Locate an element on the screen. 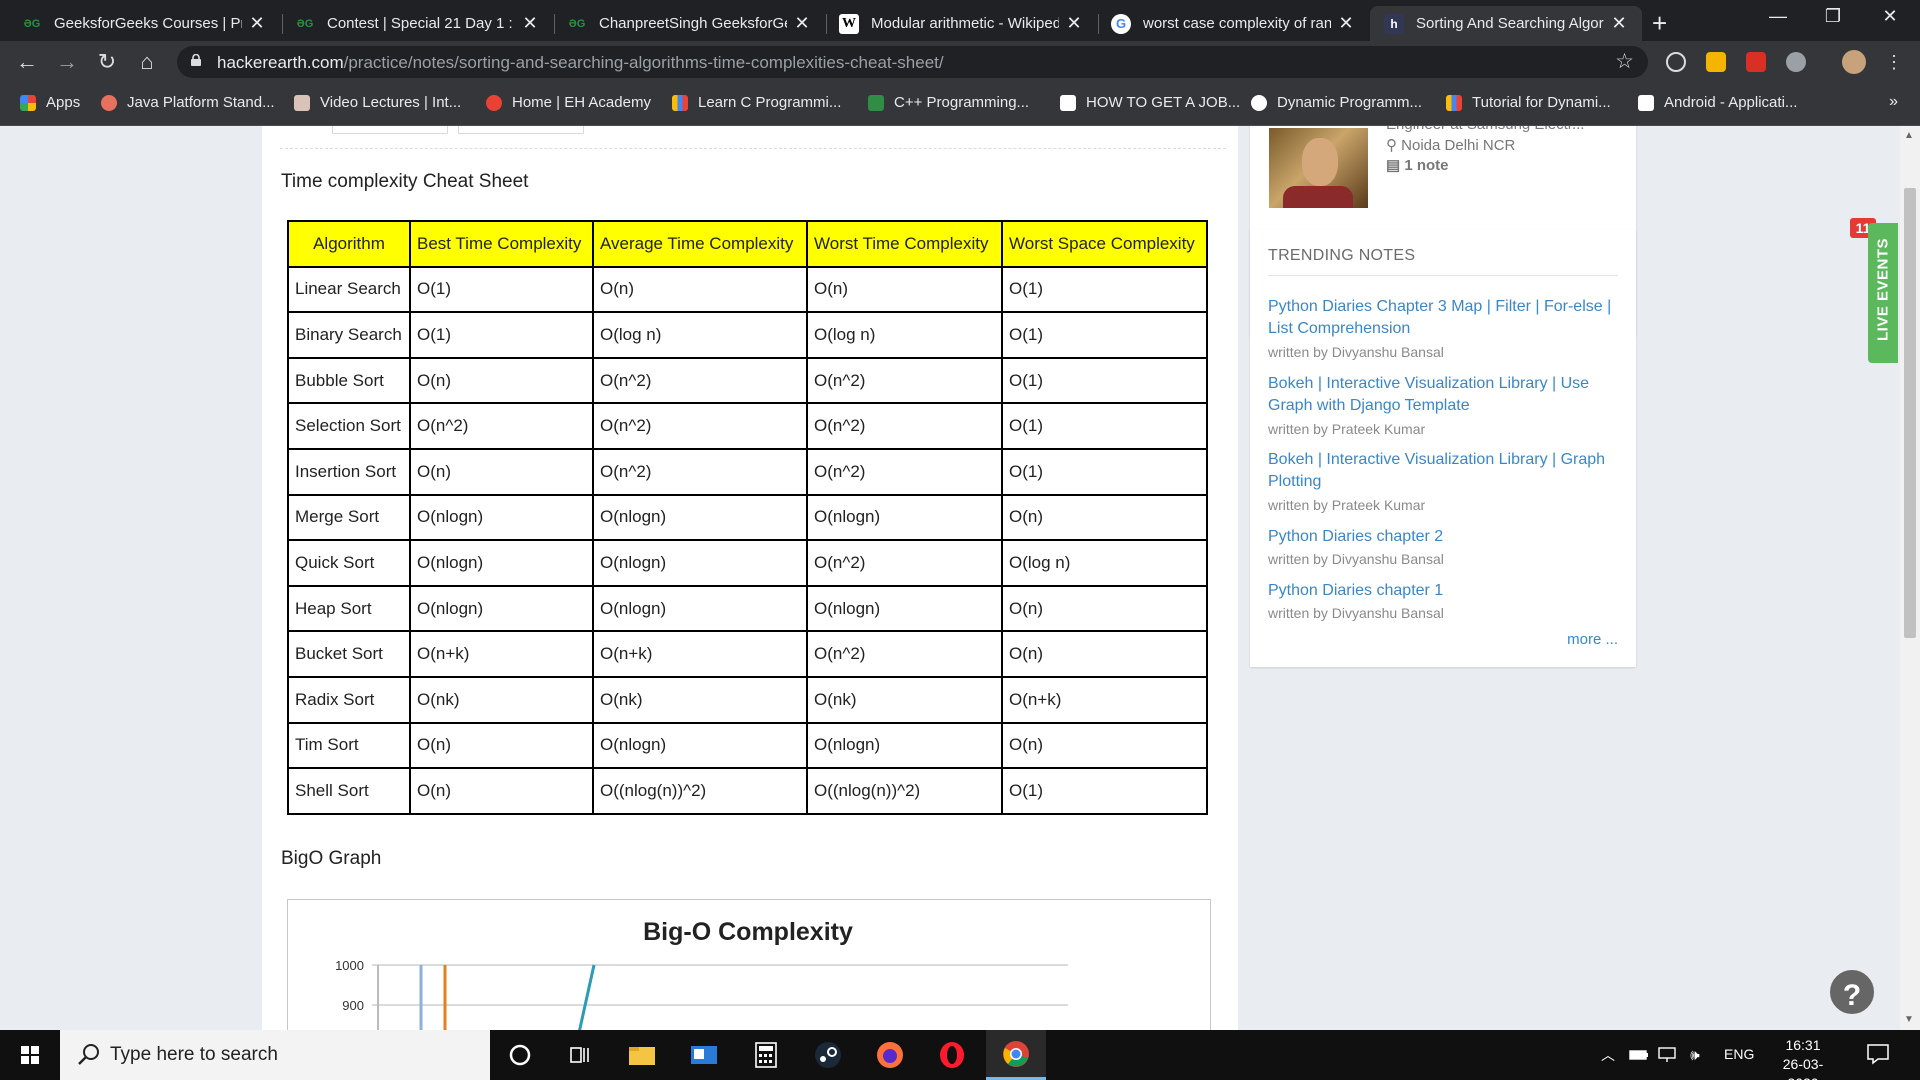 The height and width of the screenshot is (1080, 1920). extension-wallet-icon is located at coordinates (1716, 62).